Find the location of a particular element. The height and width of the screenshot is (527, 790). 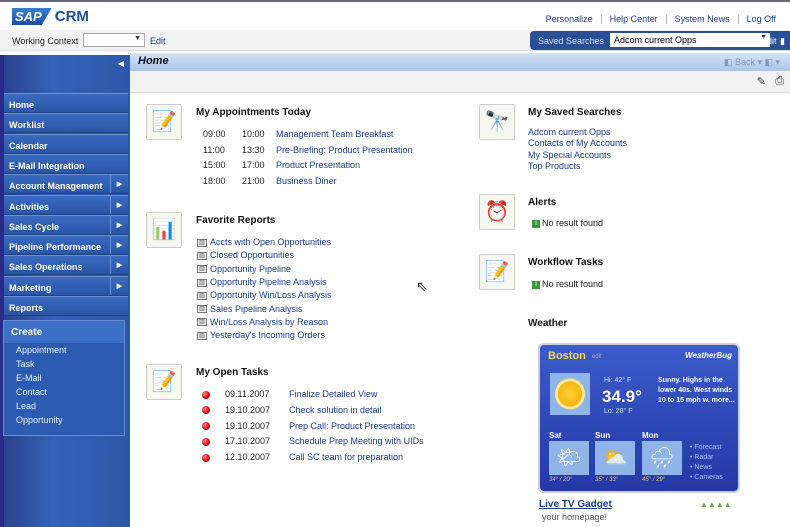

print-icon: ⎙ is located at coordinates (779, 81).